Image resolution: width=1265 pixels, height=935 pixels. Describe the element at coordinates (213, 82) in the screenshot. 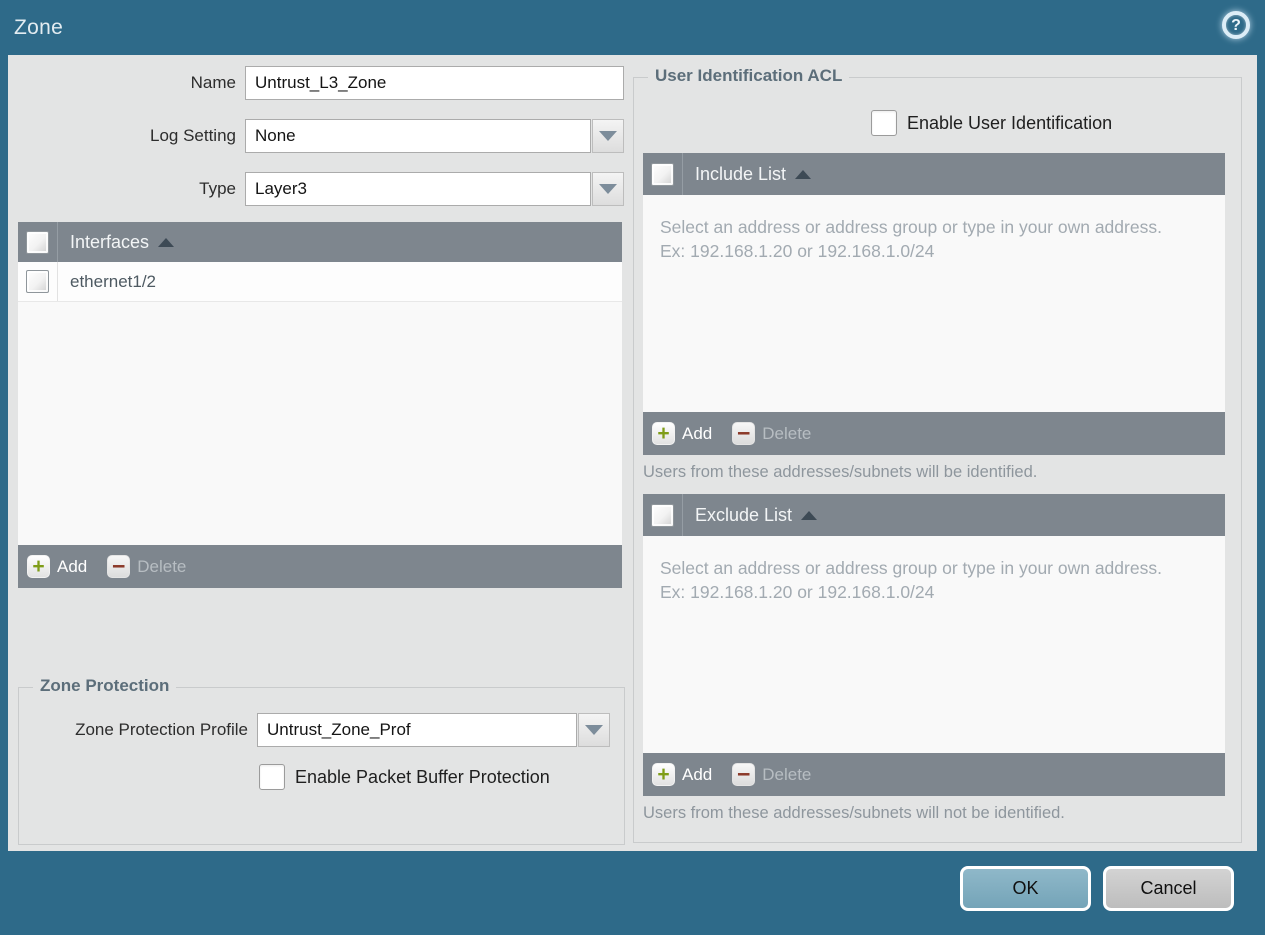

I see `name-label: Name` at that location.